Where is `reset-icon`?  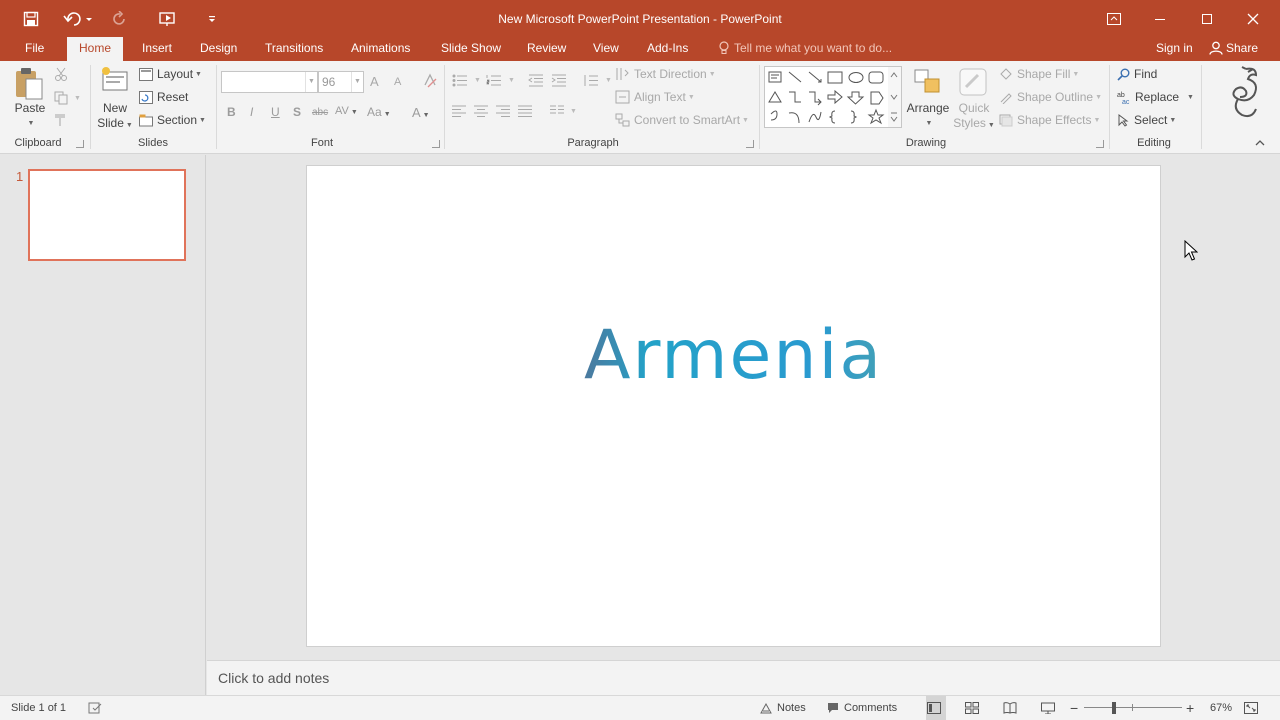
reset-icon is located at coordinates (146, 97).